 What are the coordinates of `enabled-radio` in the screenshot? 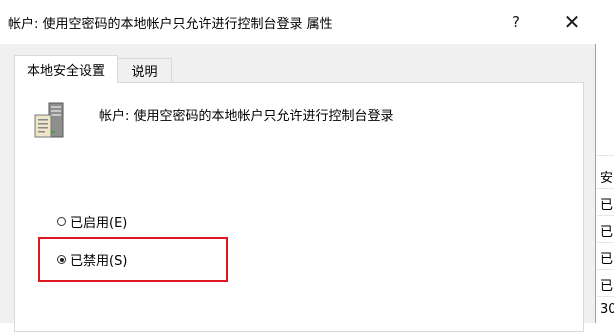 It's located at (61, 221).